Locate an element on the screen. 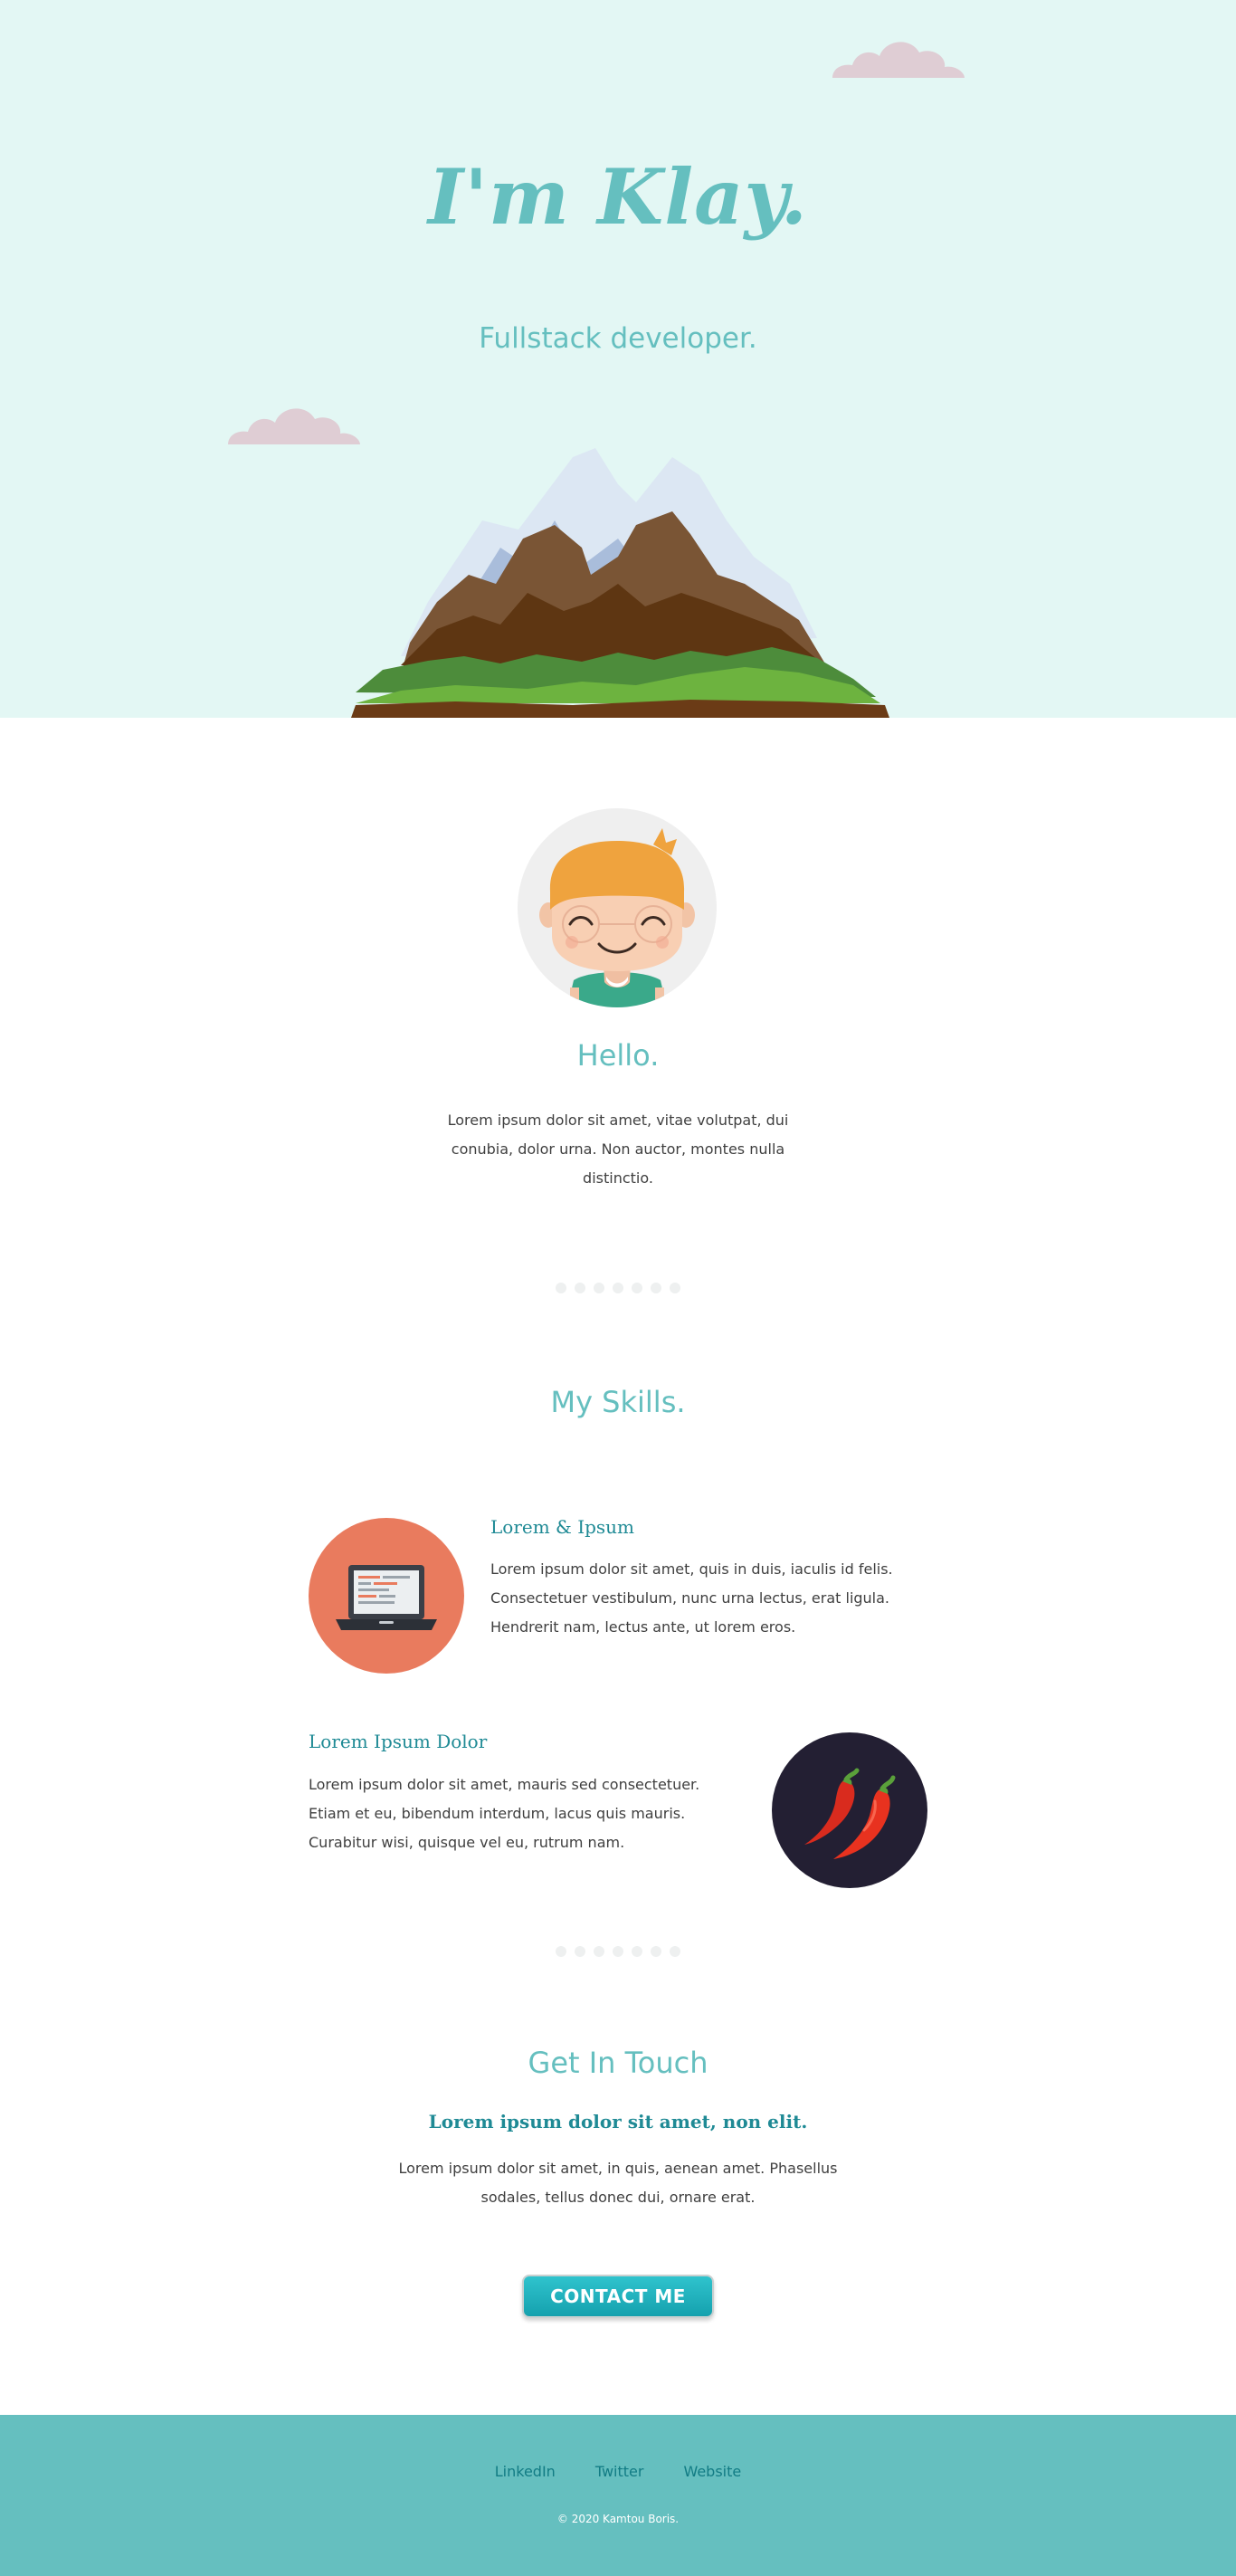 Image resolution: width=1236 pixels, height=2576 pixels. footer-link-linkedin: LinkedIn is located at coordinates (525, 2472).